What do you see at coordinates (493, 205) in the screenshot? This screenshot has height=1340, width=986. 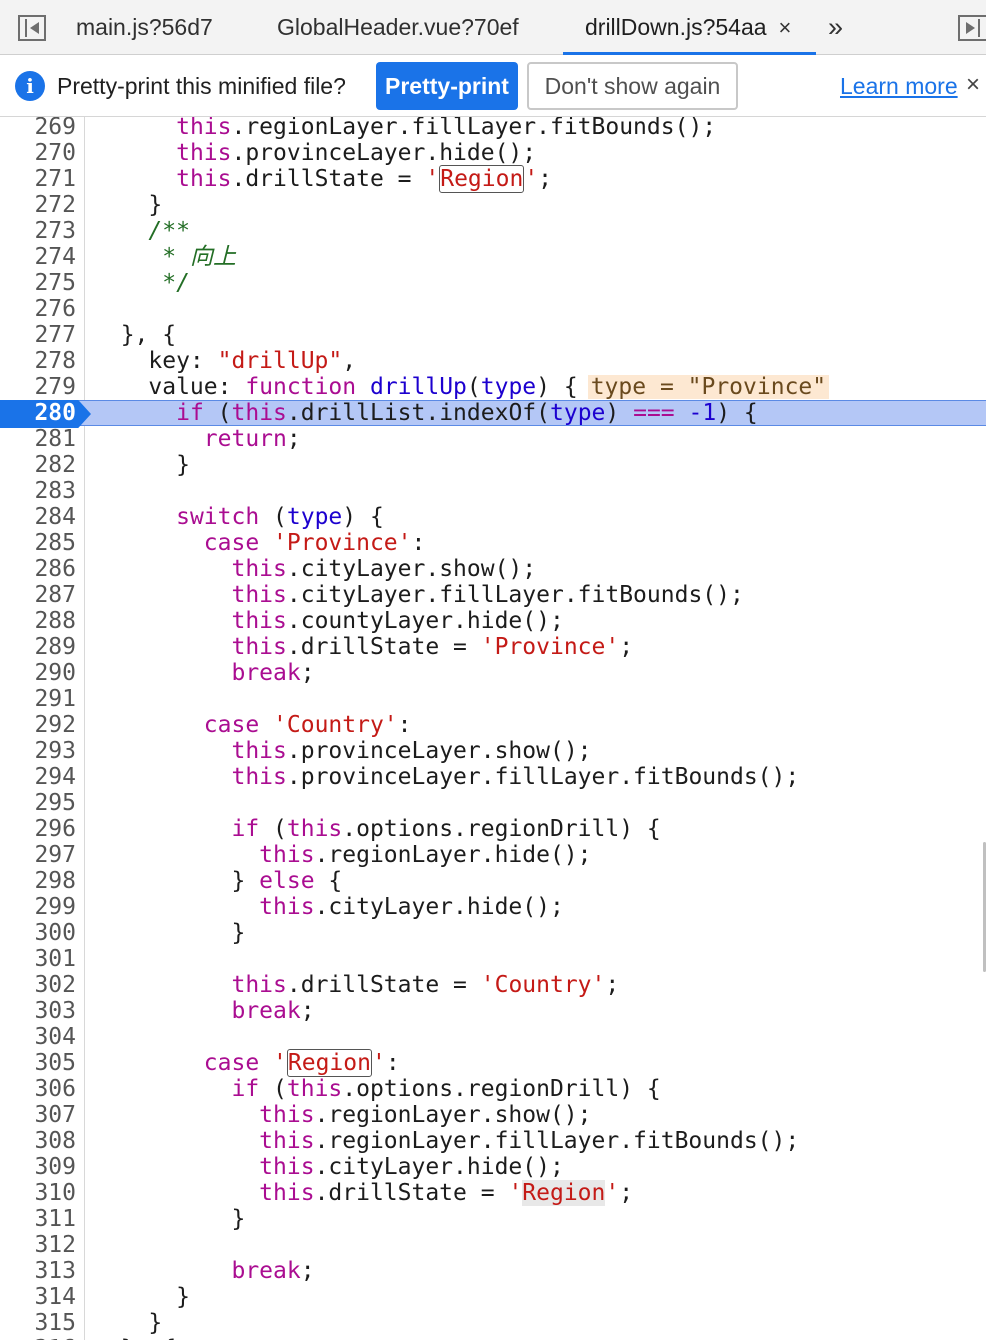 I see `code-line: 272 }` at bounding box center [493, 205].